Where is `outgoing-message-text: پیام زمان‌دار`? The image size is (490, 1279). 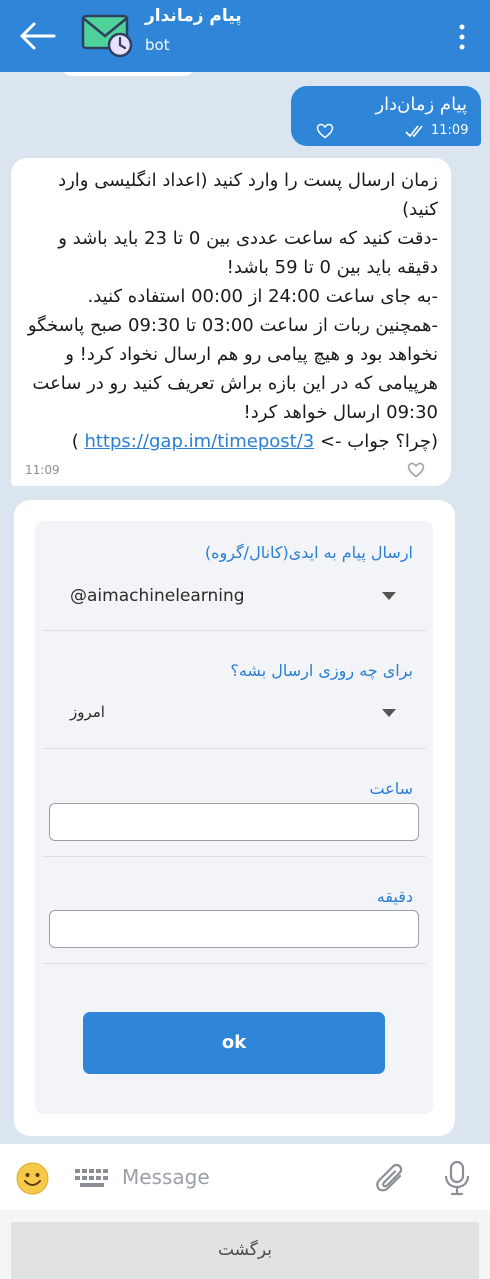 outgoing-message-text: پیام زمان‌دار is located at coordinates (421, 104).